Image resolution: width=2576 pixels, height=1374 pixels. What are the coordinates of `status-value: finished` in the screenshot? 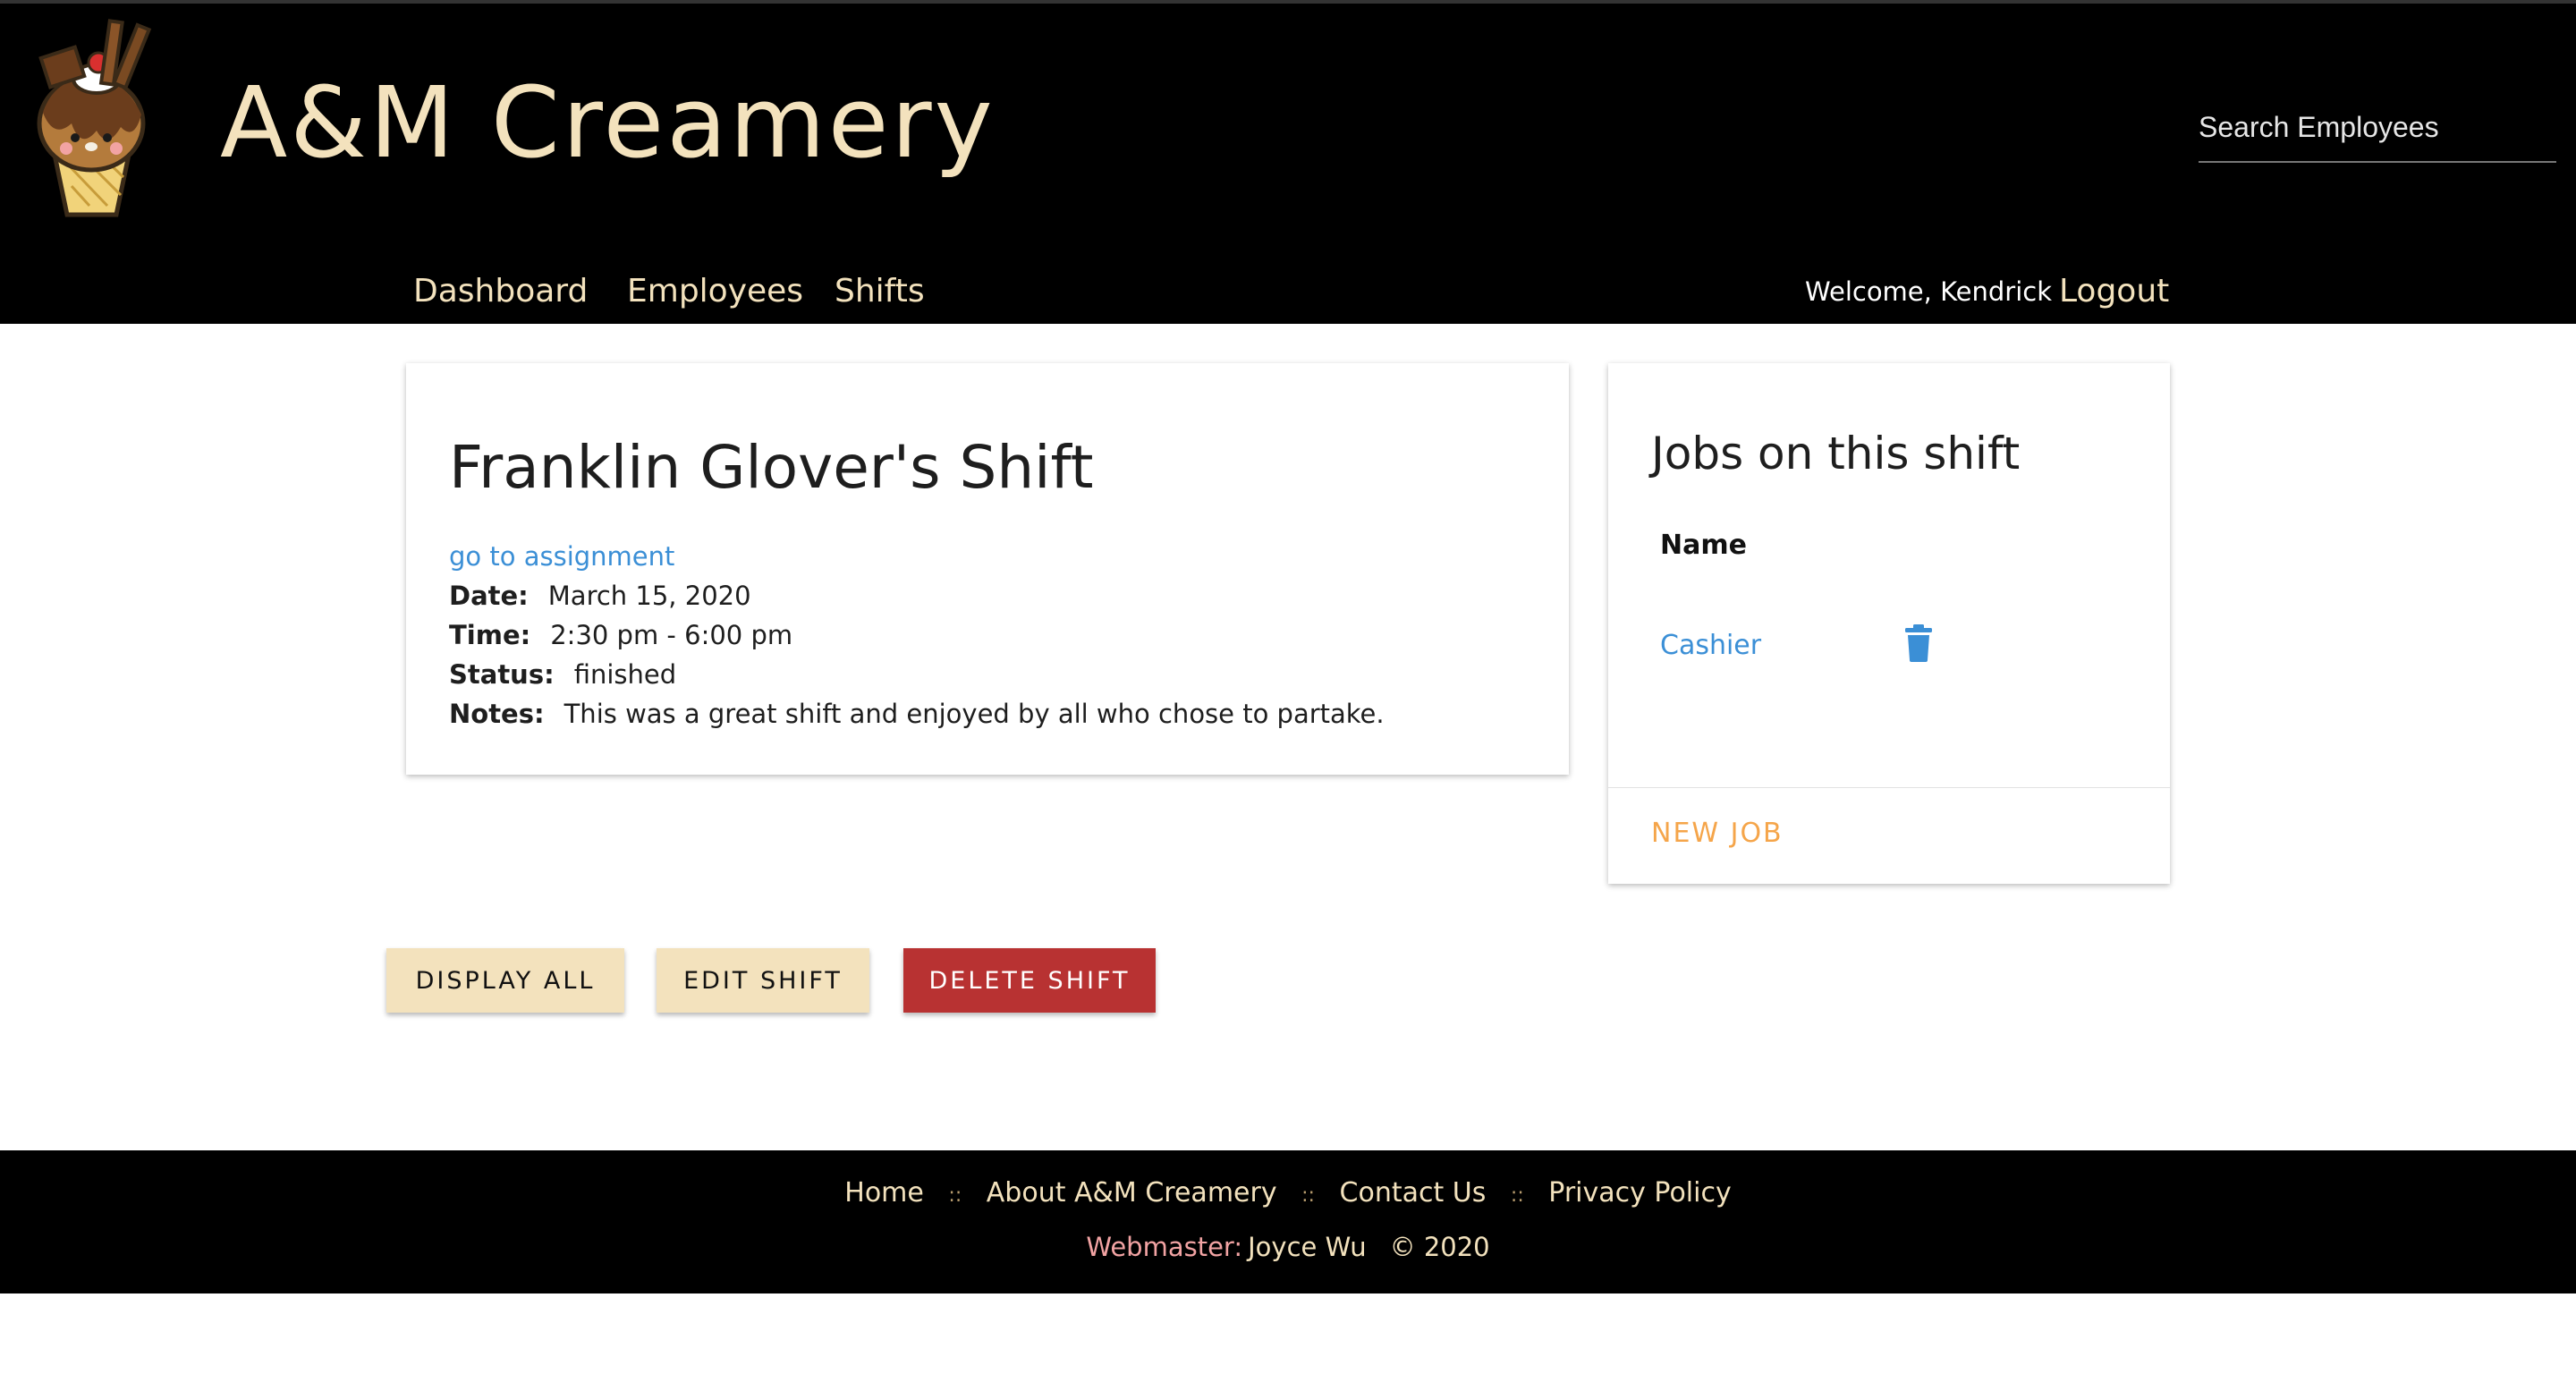 It's located at (625, 674).